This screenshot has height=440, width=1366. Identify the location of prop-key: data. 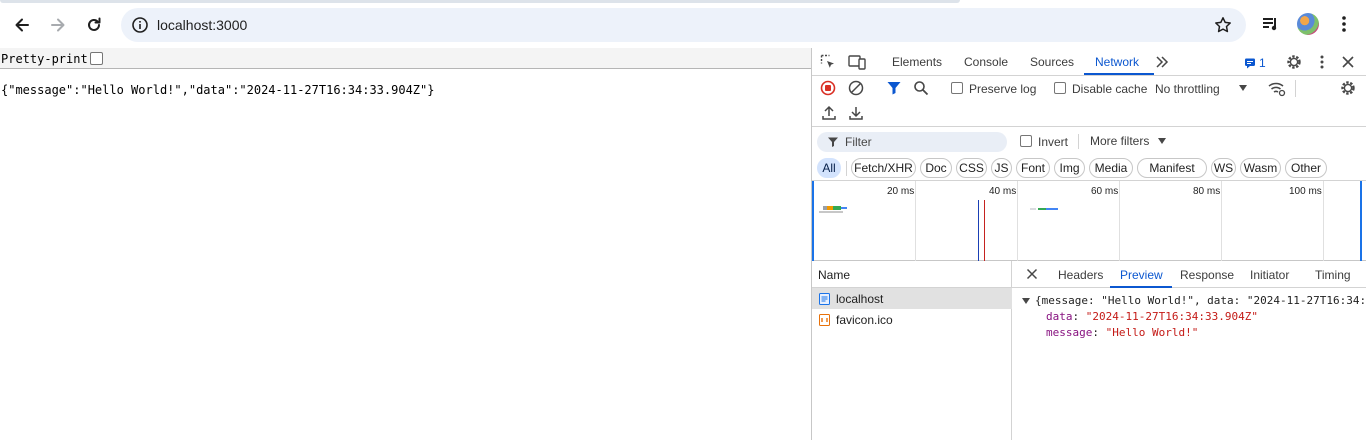
(1059, 316).